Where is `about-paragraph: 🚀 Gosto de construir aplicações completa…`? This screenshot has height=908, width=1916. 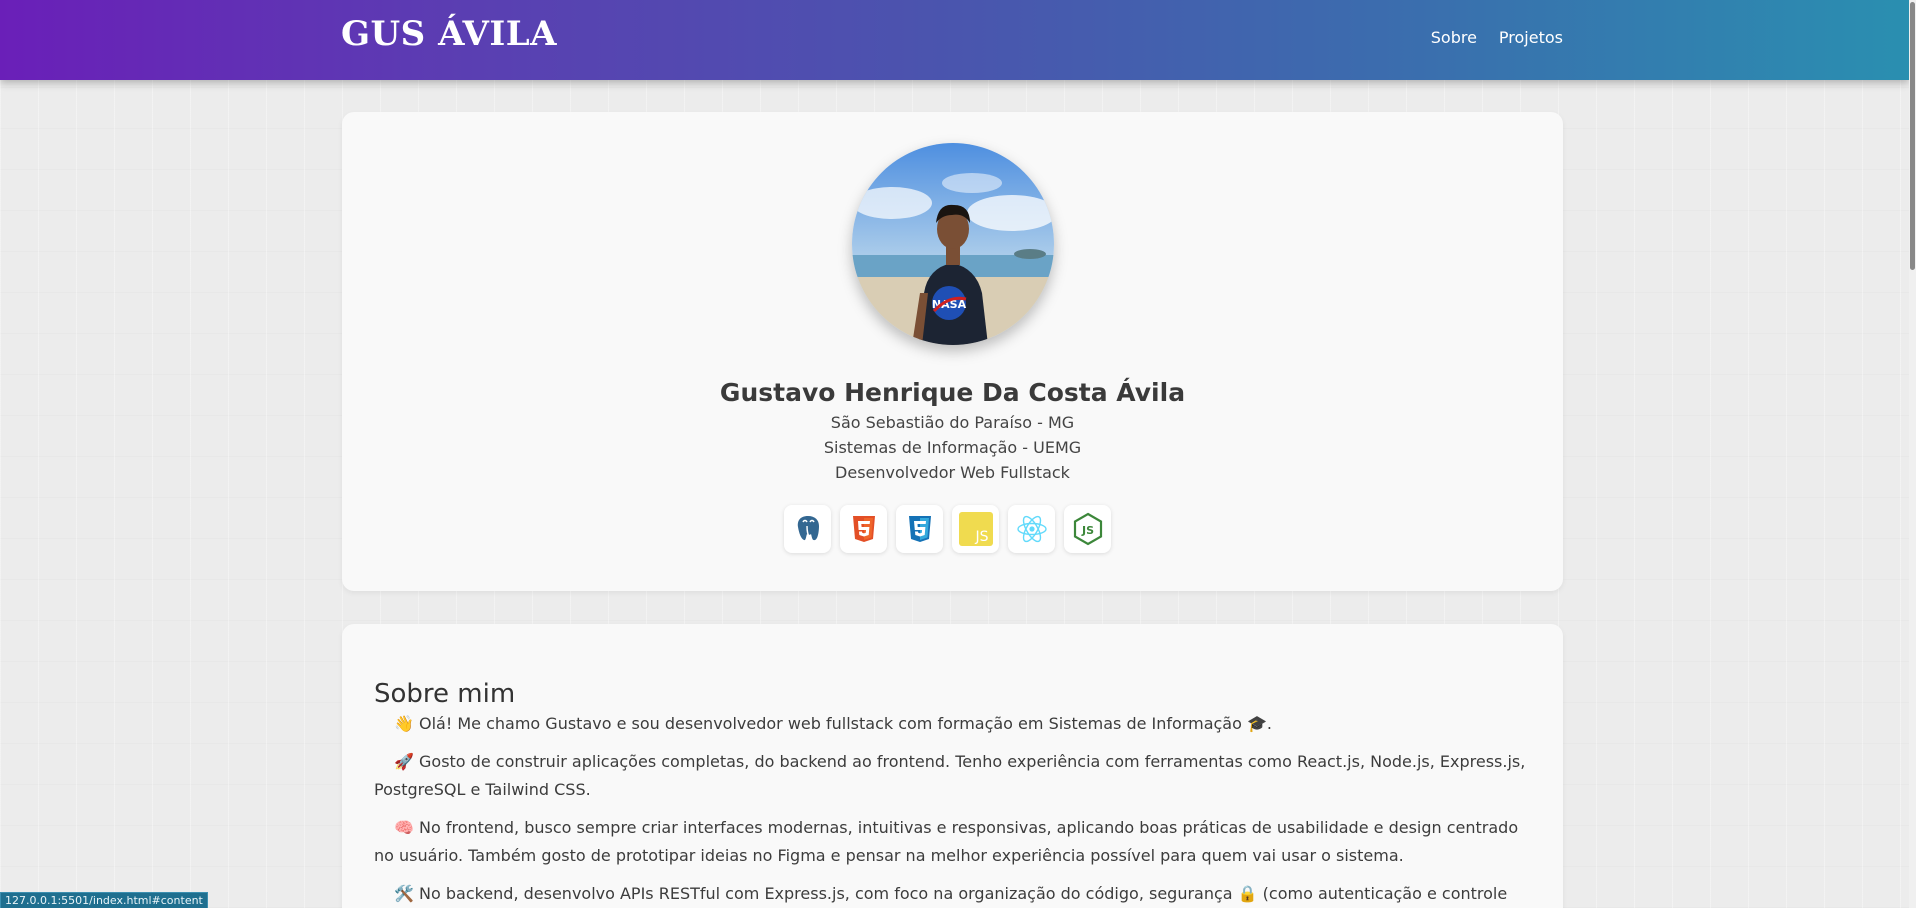 about-paragraph: 🚀 Gosto de construir aplicações completa… is located at coordinates (950, 775).